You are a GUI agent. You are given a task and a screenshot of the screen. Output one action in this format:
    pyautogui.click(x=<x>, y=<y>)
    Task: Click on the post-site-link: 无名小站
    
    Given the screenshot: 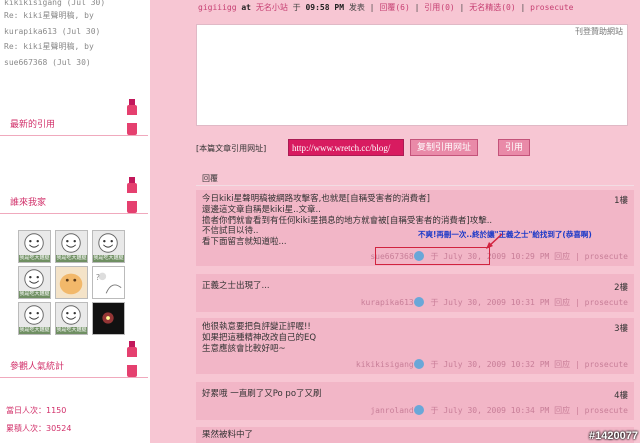 What is the action you would take?
    pyautogui.click(x=272, y=7)
    